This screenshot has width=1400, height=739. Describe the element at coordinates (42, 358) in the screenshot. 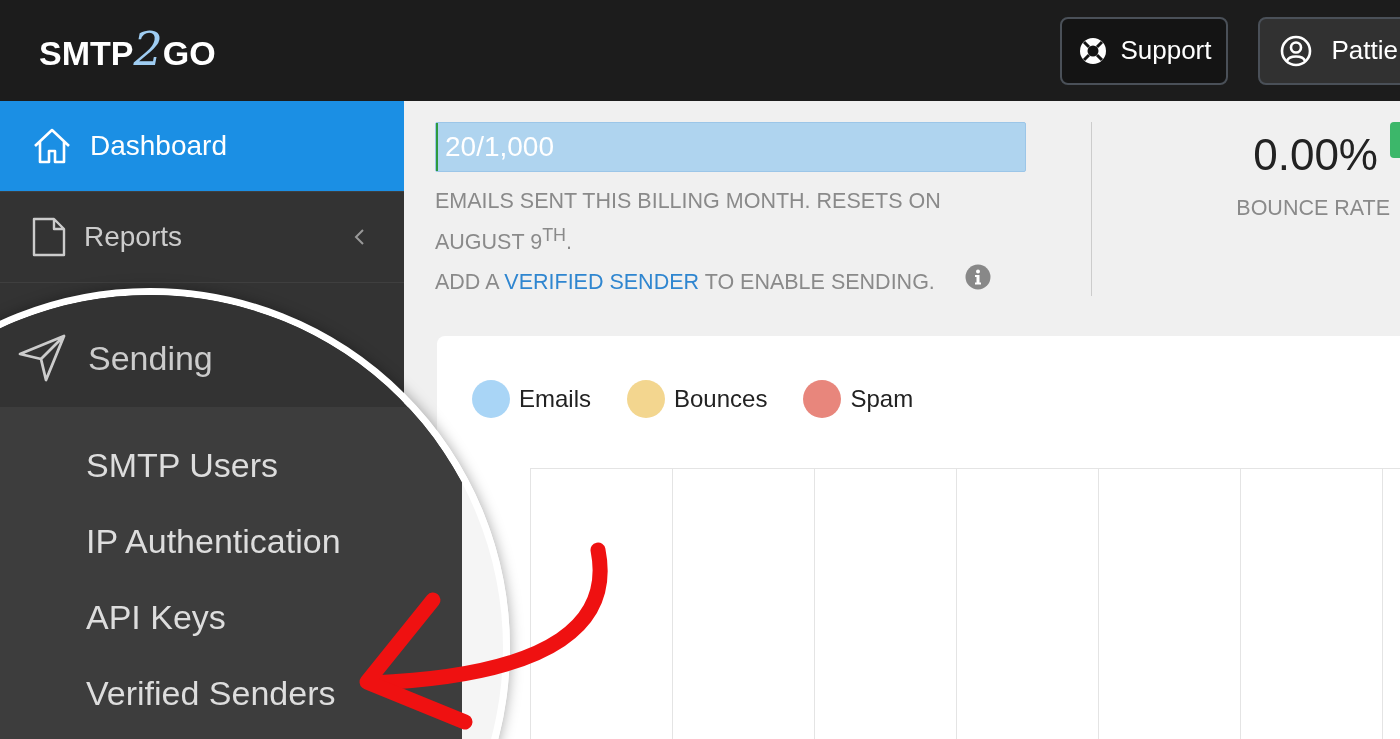

I see `paper-plane-icon` at that location.